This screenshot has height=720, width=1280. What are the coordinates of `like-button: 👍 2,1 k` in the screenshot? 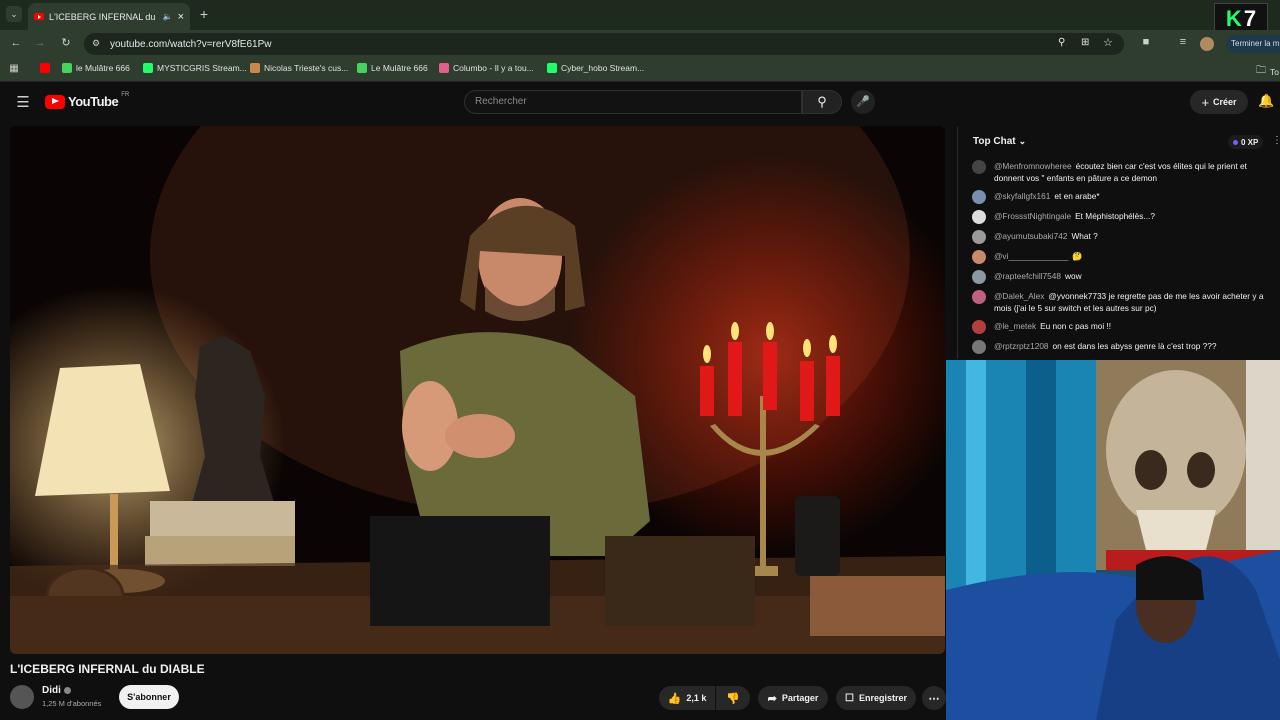 It's located at (687, 698).